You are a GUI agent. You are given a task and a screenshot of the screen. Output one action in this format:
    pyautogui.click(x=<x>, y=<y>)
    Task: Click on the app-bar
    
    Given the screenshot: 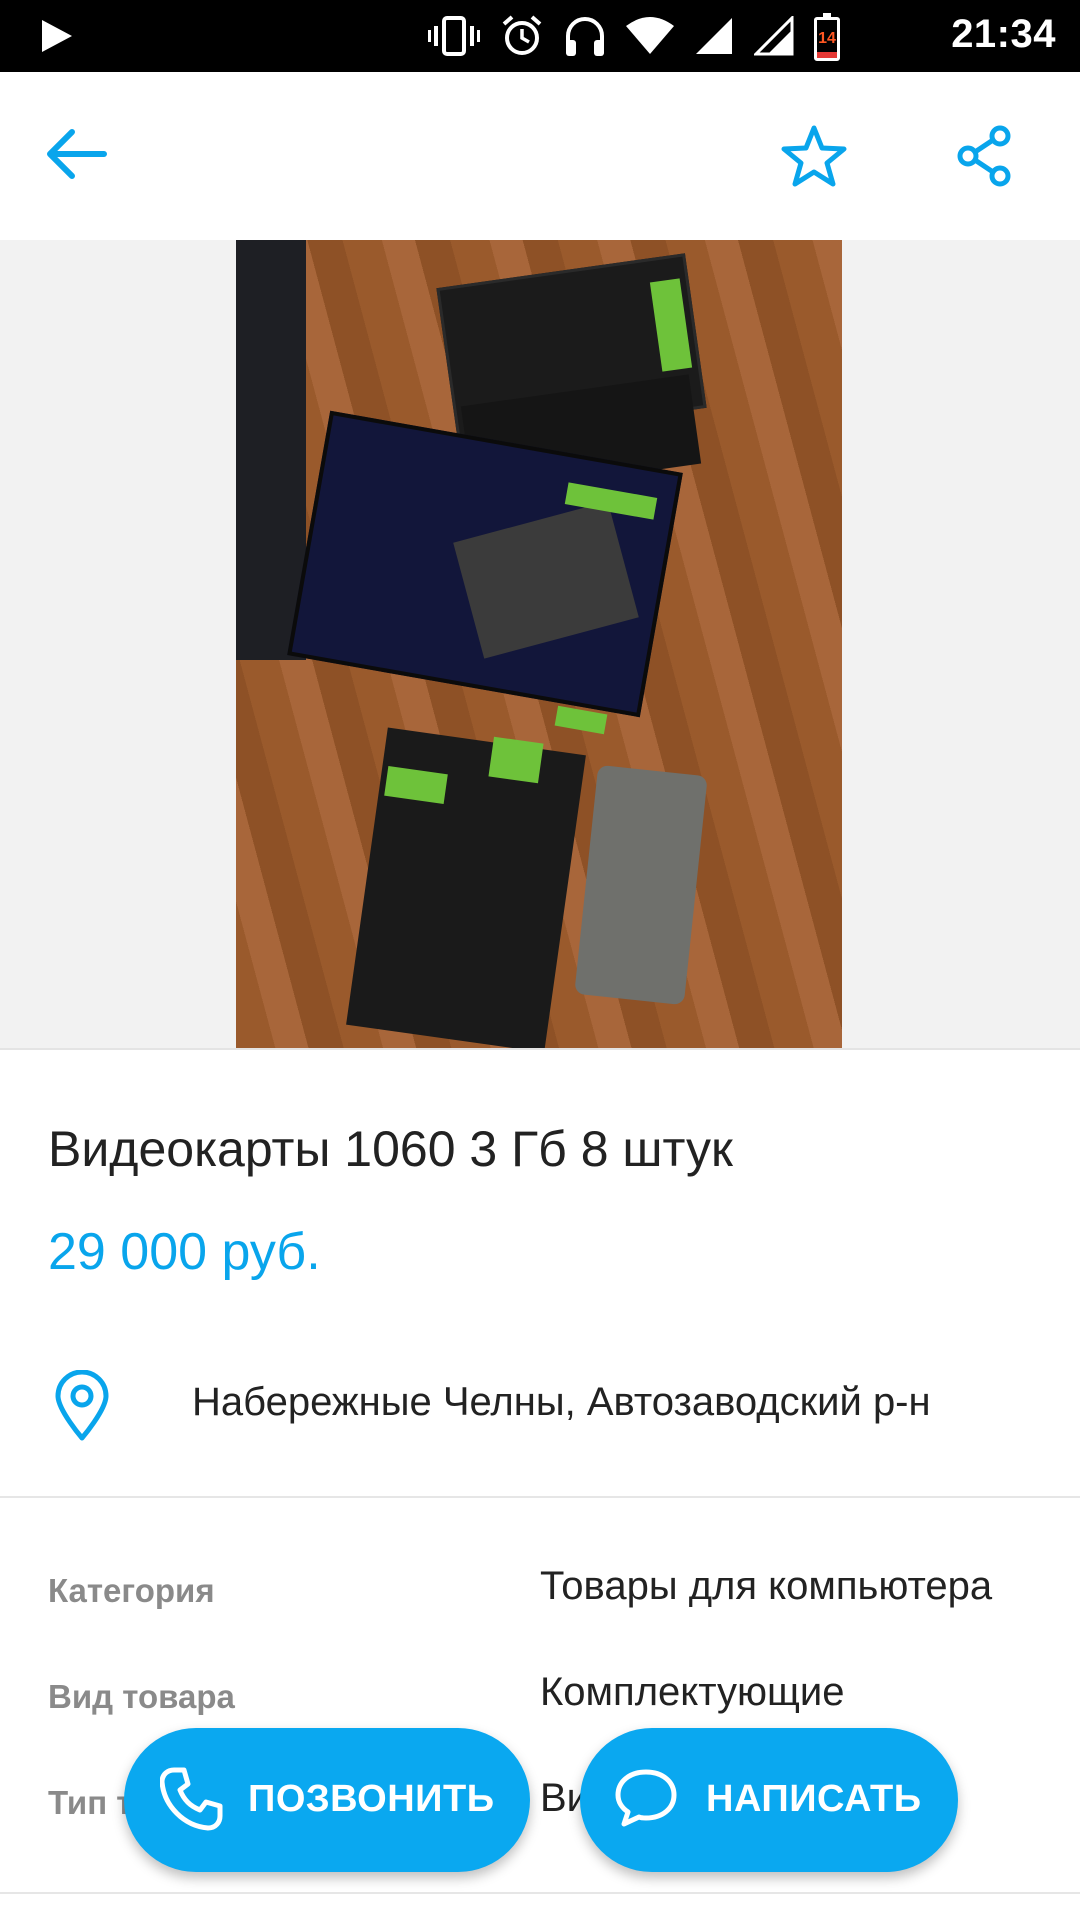 What is the action you would take?
    pyautogui.click(x=540, y=156)
    